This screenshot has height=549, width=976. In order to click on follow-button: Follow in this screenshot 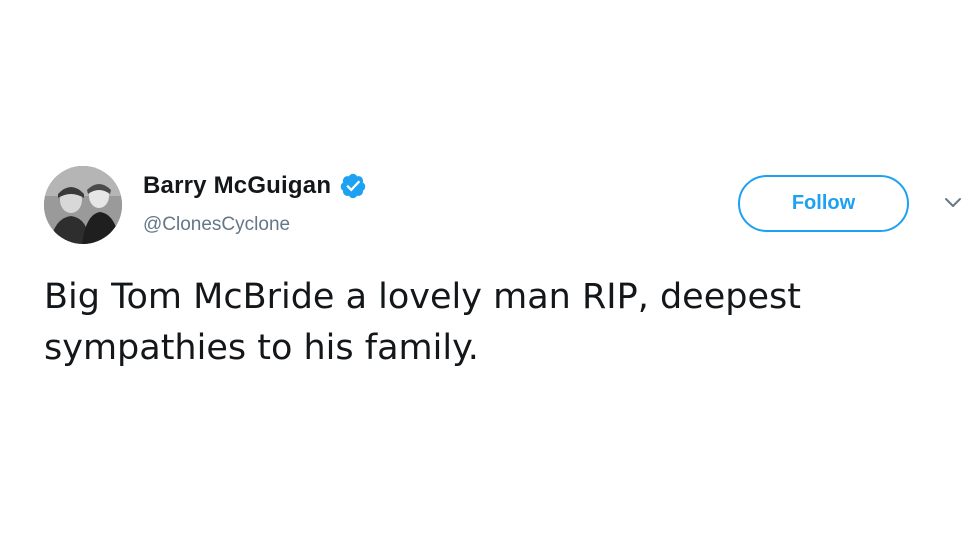, I will do `click(823, 203)`.